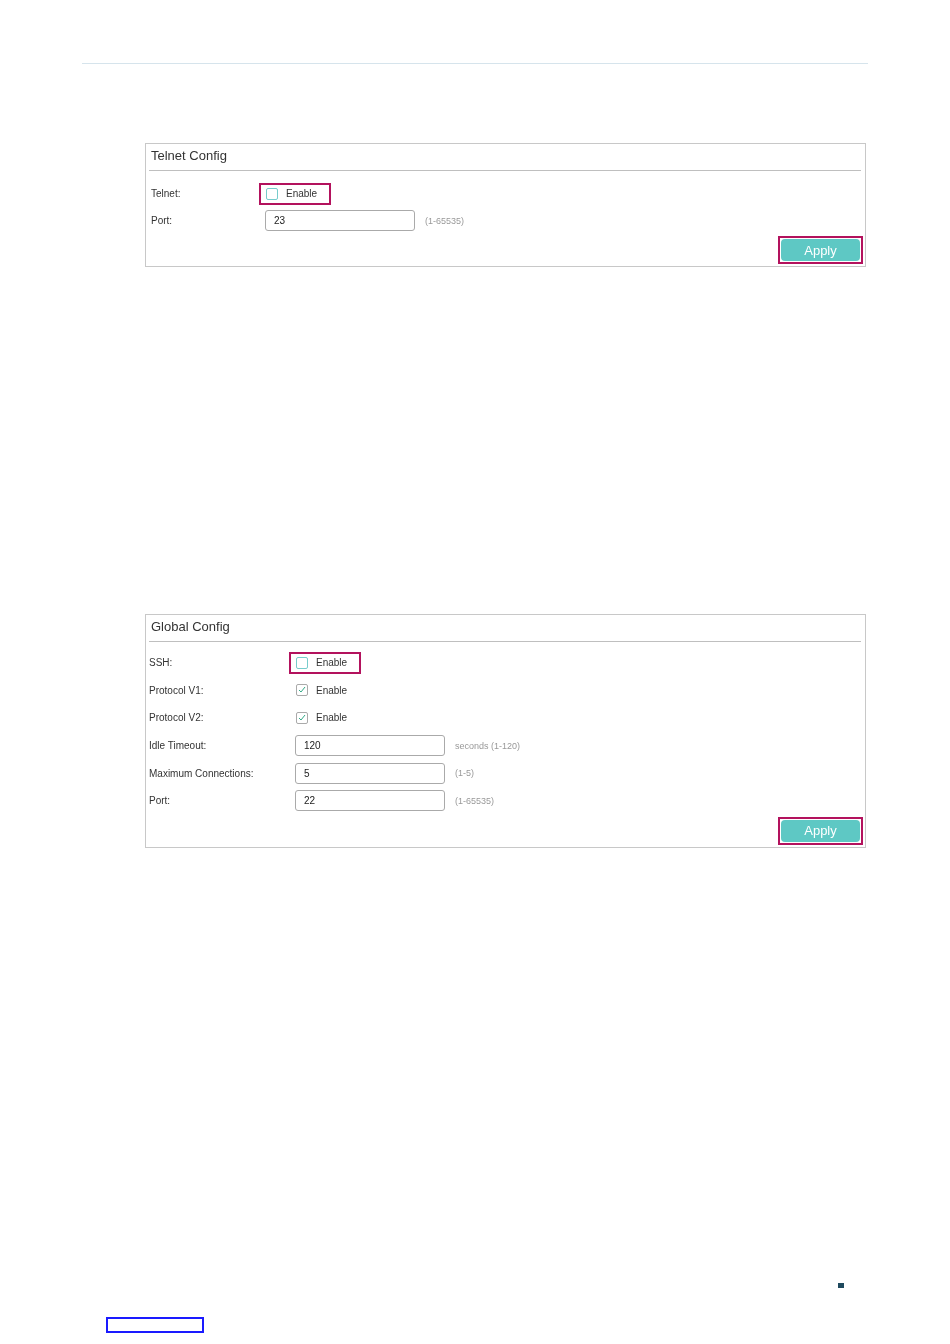 The image size is (950, 1344). What do you see at coordinates (190, 627) in the screenshot?
I see `panel-title: Global Config` at bounding box center [190, 627].